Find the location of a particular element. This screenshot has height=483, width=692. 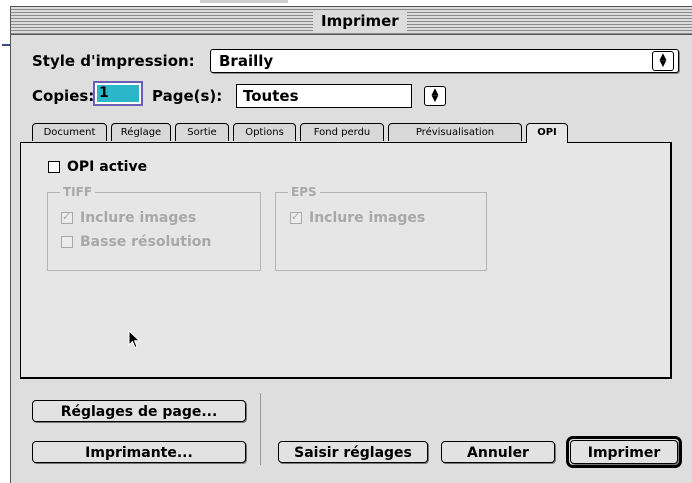

capture-settings-button: Saisir réglages is located at coordinates (353, 452).